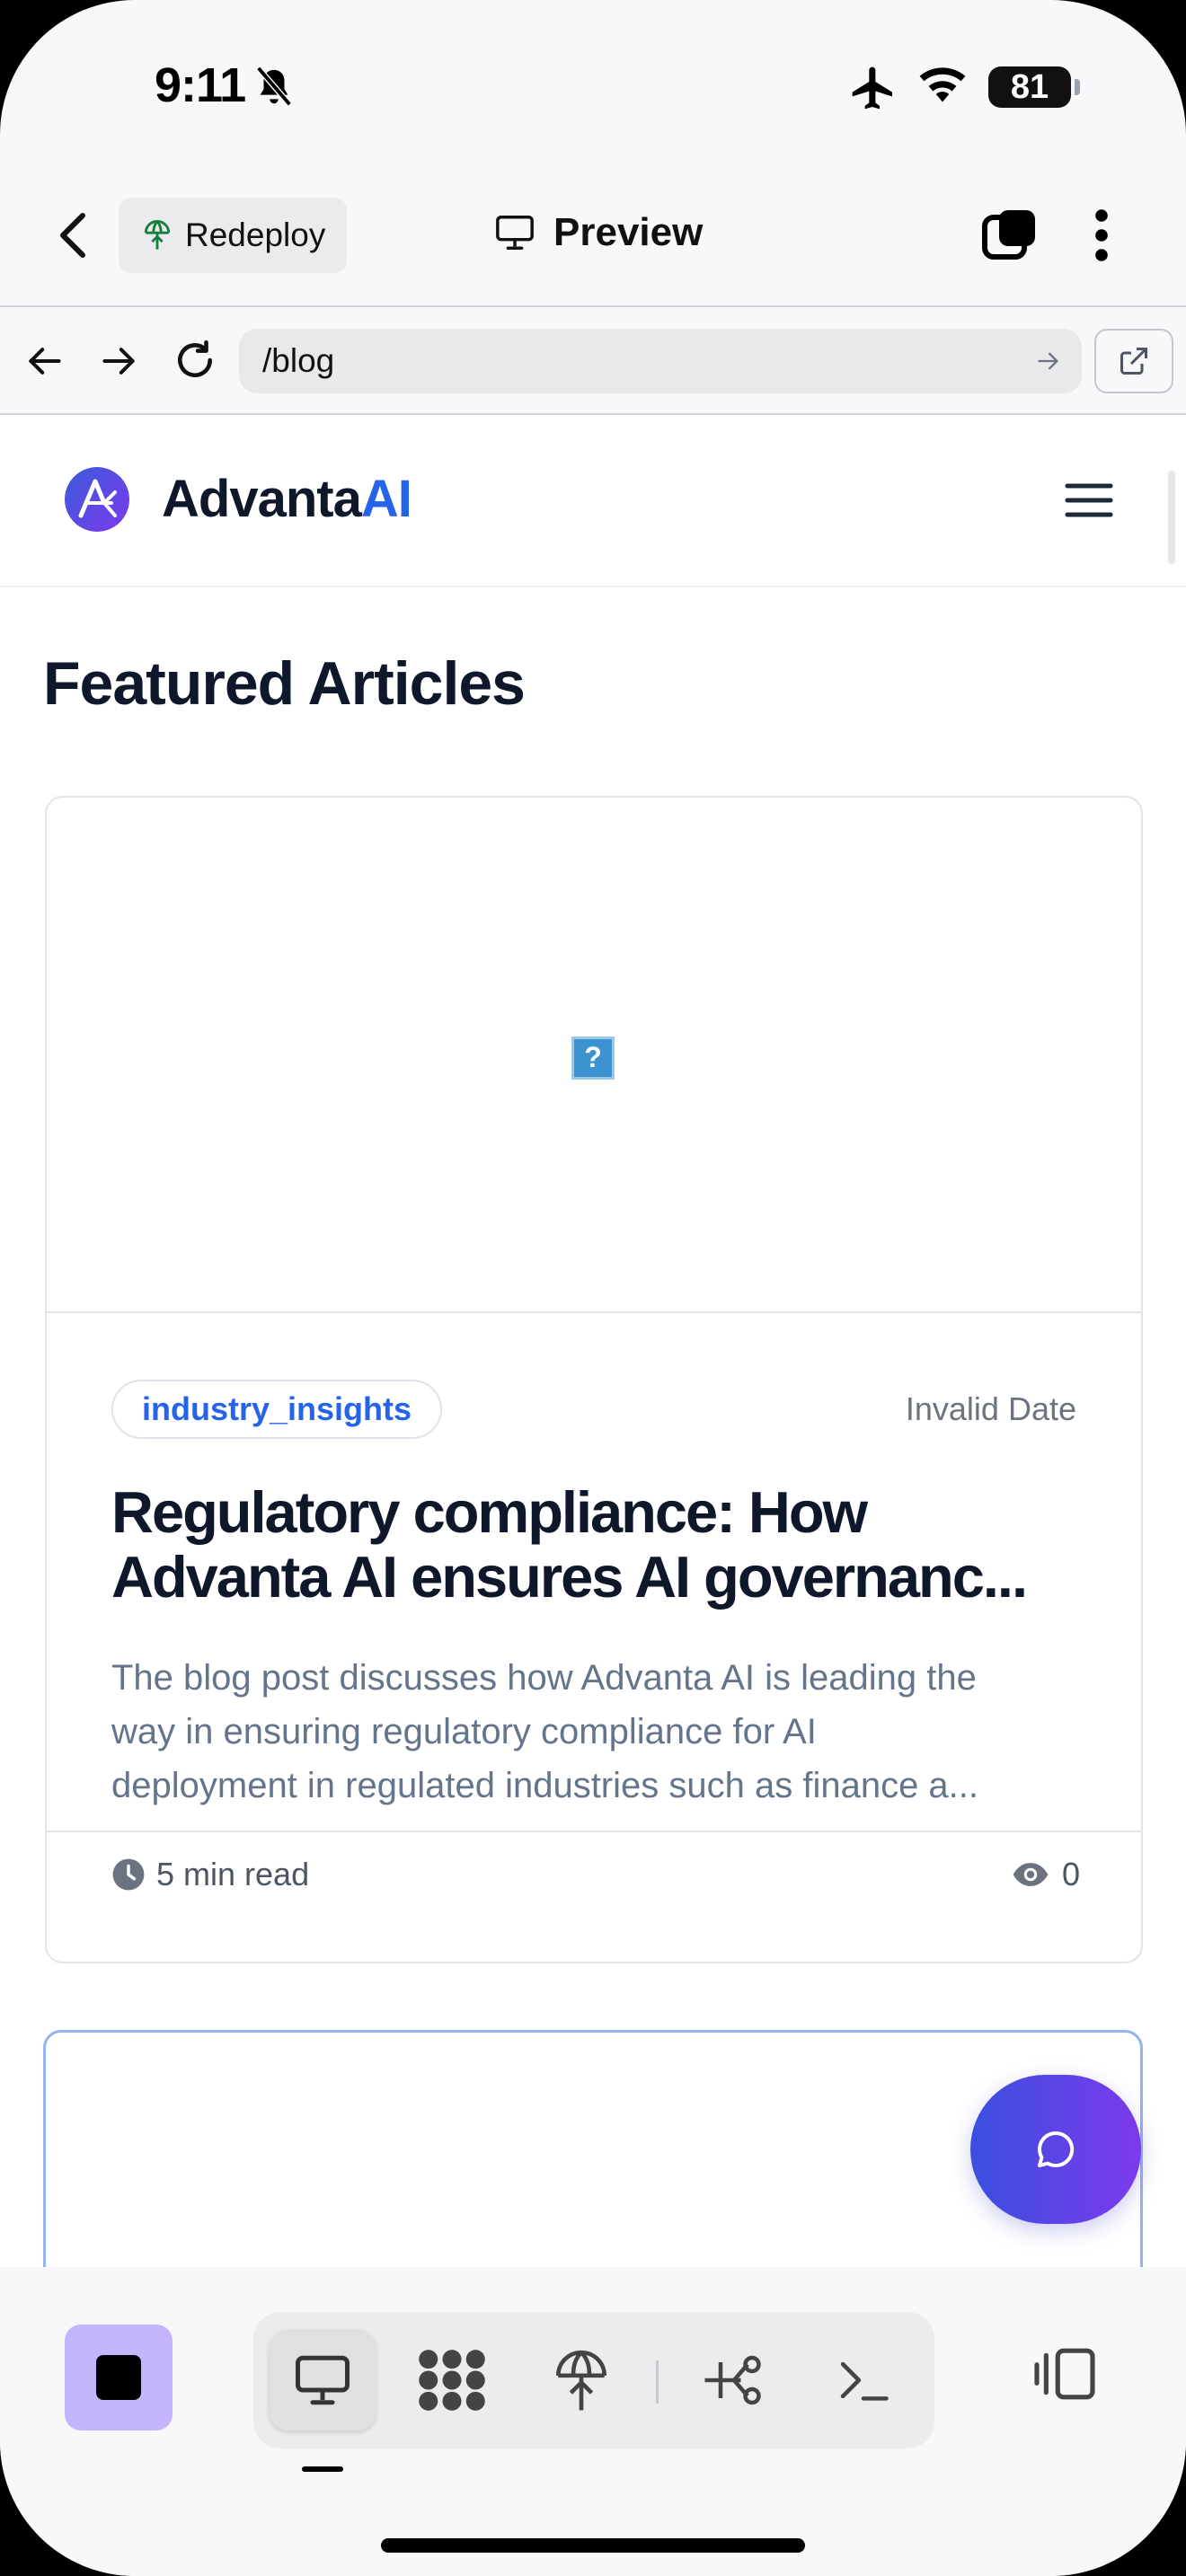 This screenshot has height=2576, width=1186. I want to click on view-switcher, so click(593, 2380).